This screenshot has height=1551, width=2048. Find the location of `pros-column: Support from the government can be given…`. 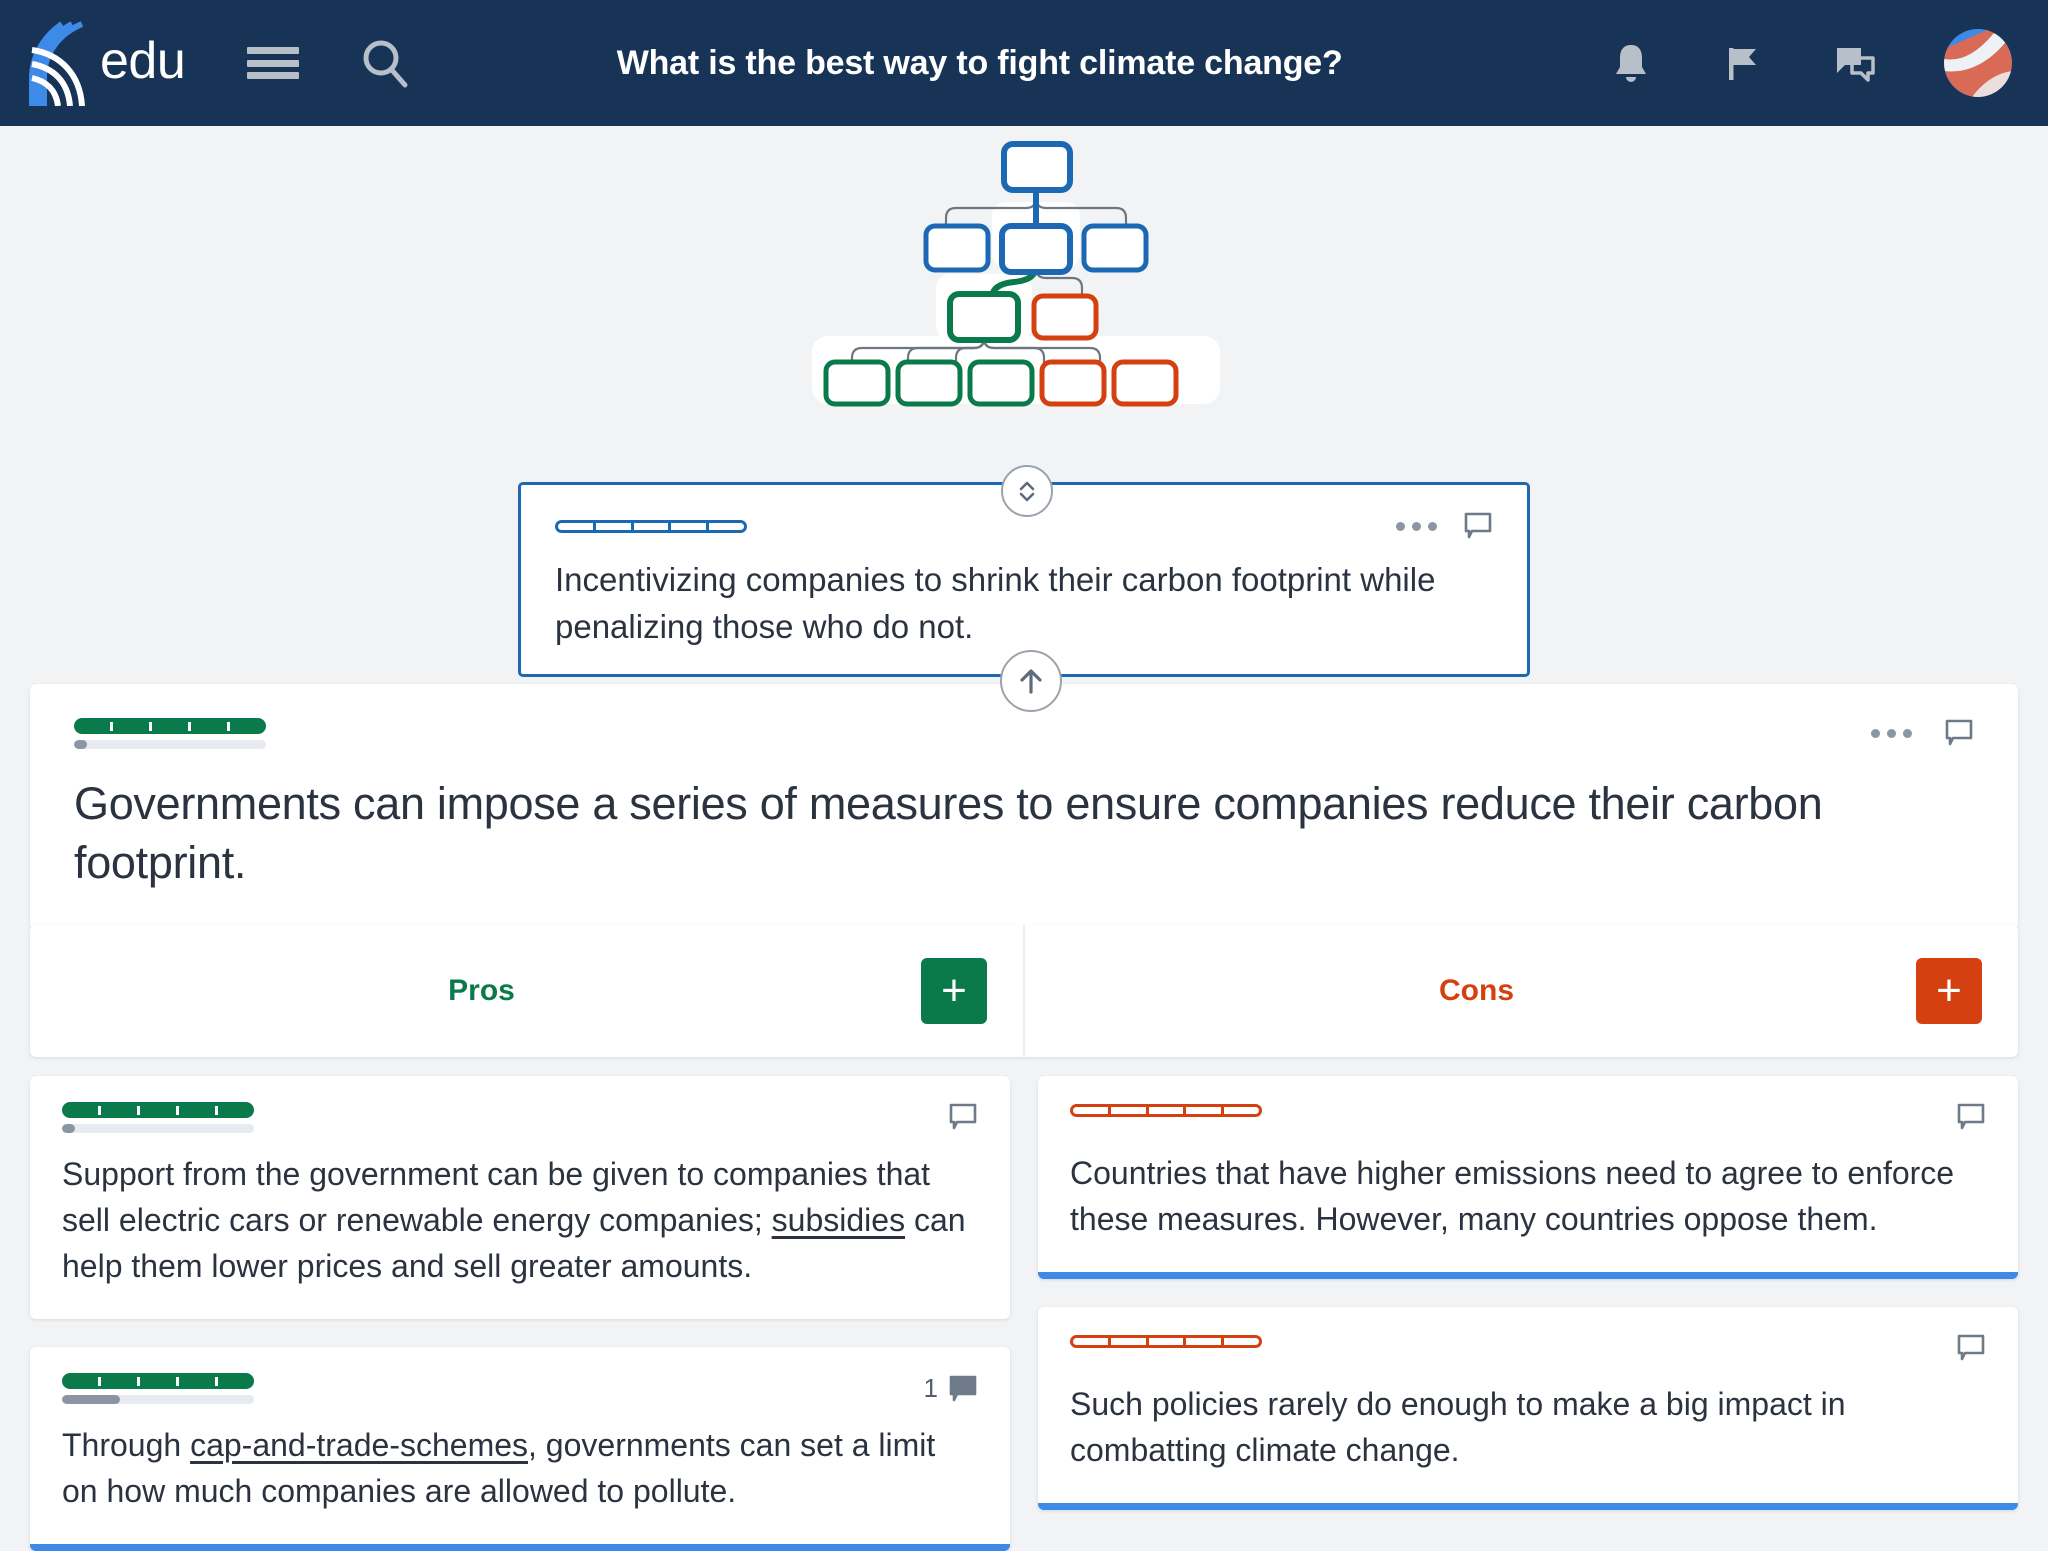

pros-column: Support from the government can be given… is located at coordinates (520, 1313).